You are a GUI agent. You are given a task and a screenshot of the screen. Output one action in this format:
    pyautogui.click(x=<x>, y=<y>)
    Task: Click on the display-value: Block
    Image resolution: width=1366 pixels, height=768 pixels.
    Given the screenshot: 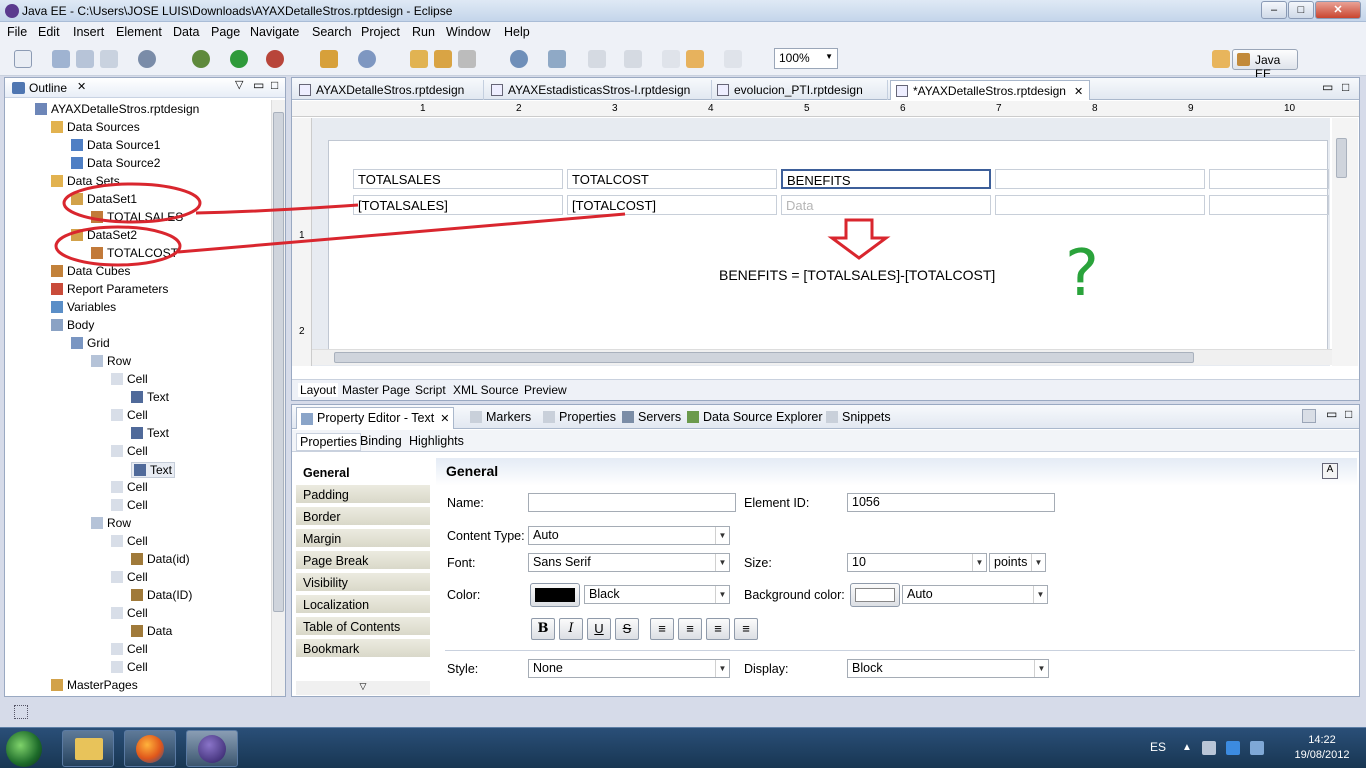 What is the action you would take?
    pyautogui.click(x=867, y=668)
    